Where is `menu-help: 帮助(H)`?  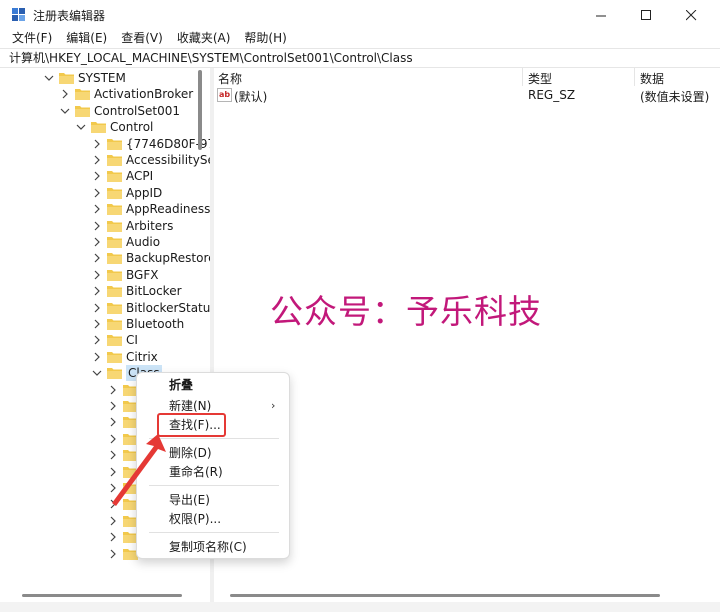
menu-help: 帮助(H) is located at coordinates (265, 39).